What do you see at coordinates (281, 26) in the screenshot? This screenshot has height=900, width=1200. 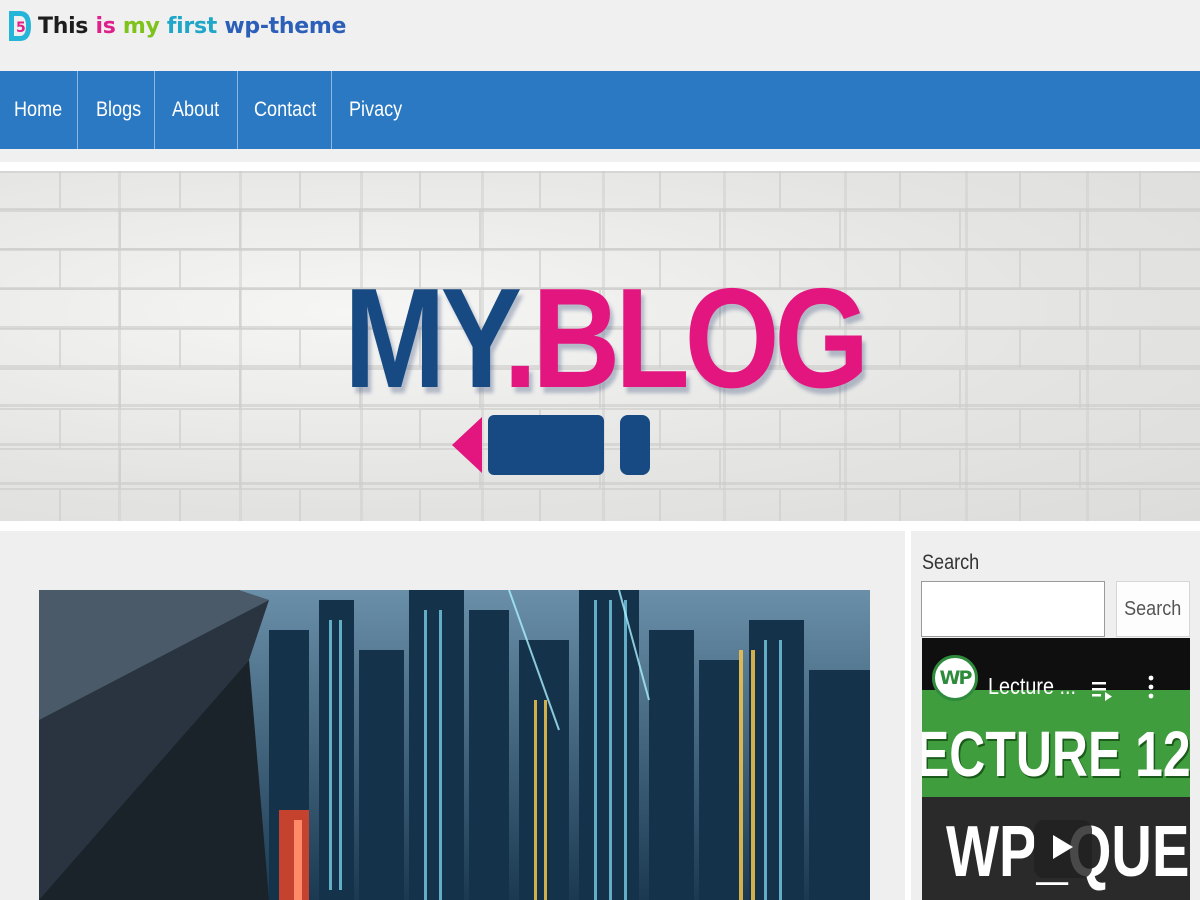 I see `site-title-word: wp-theme` at bounding box center [281, 26].